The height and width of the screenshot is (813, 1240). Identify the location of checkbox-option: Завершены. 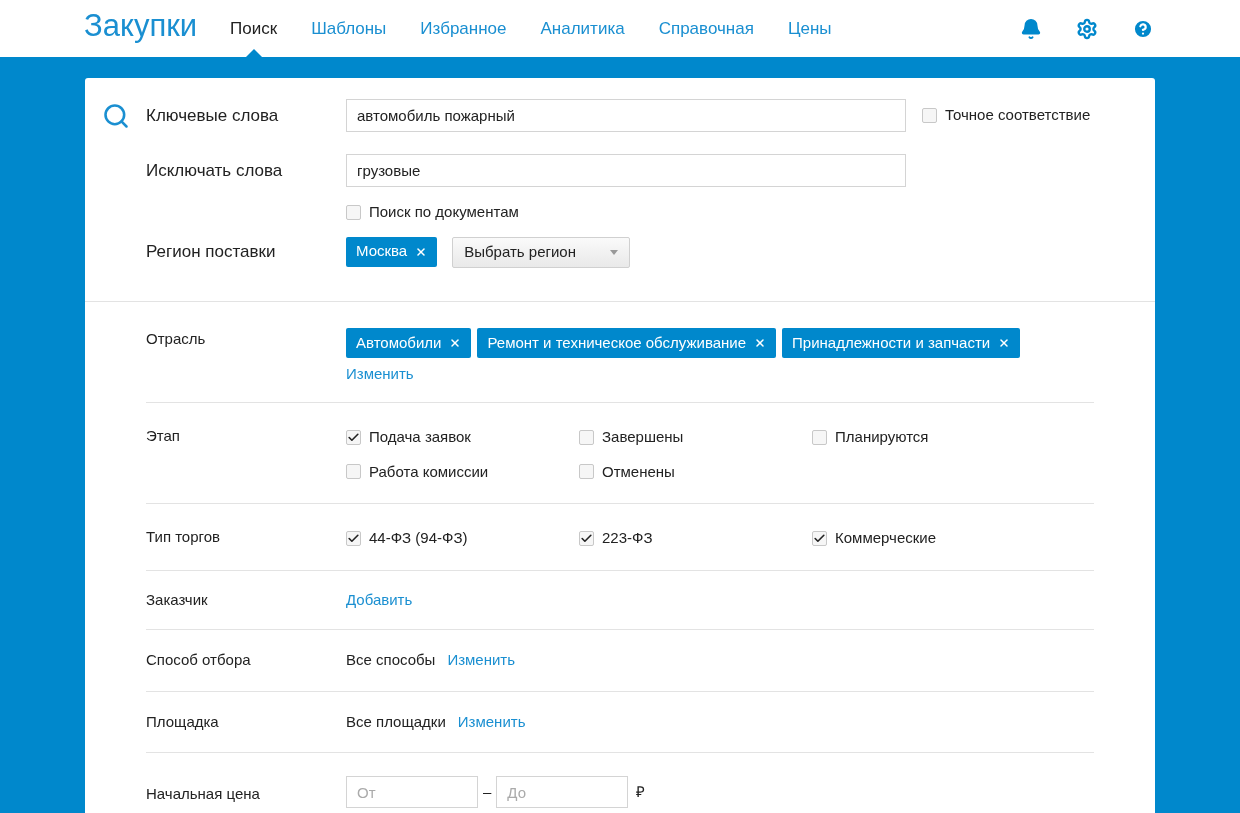
(695, 437).